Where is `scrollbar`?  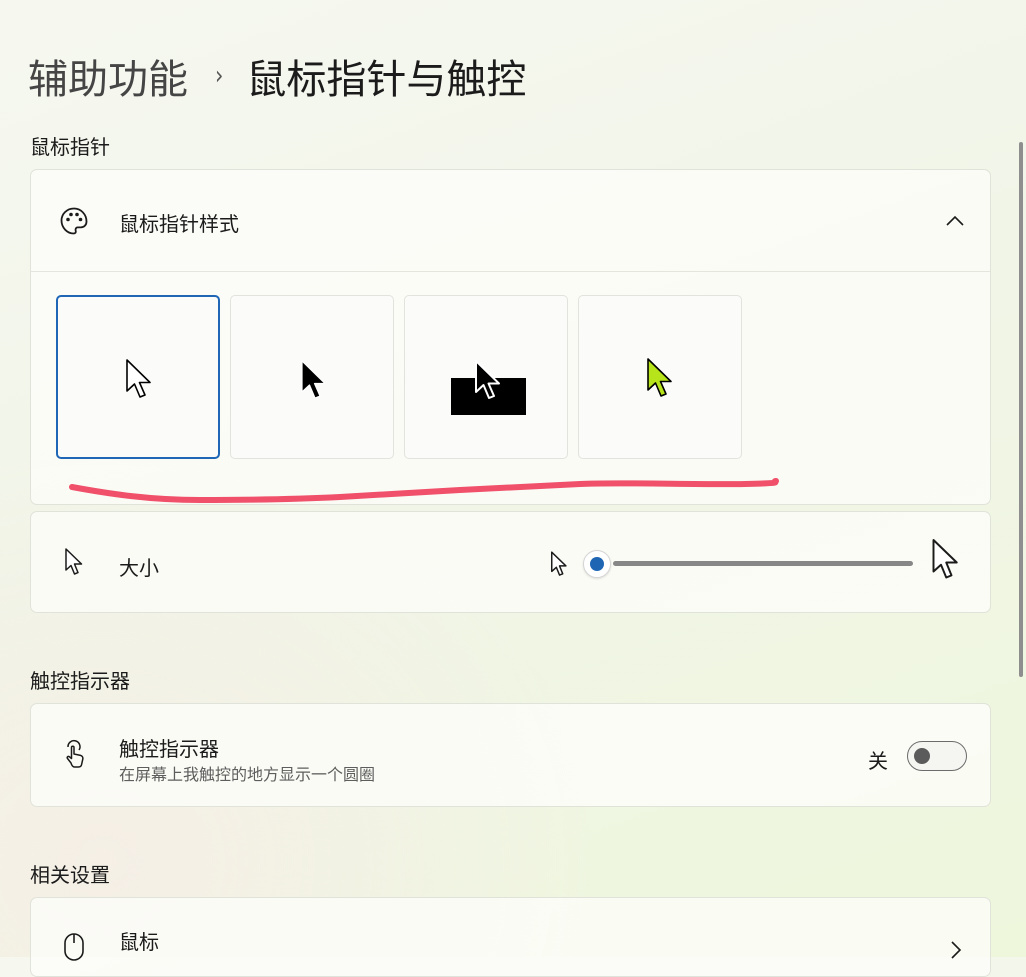 scrollbar is located at coordinates (1021, 409).